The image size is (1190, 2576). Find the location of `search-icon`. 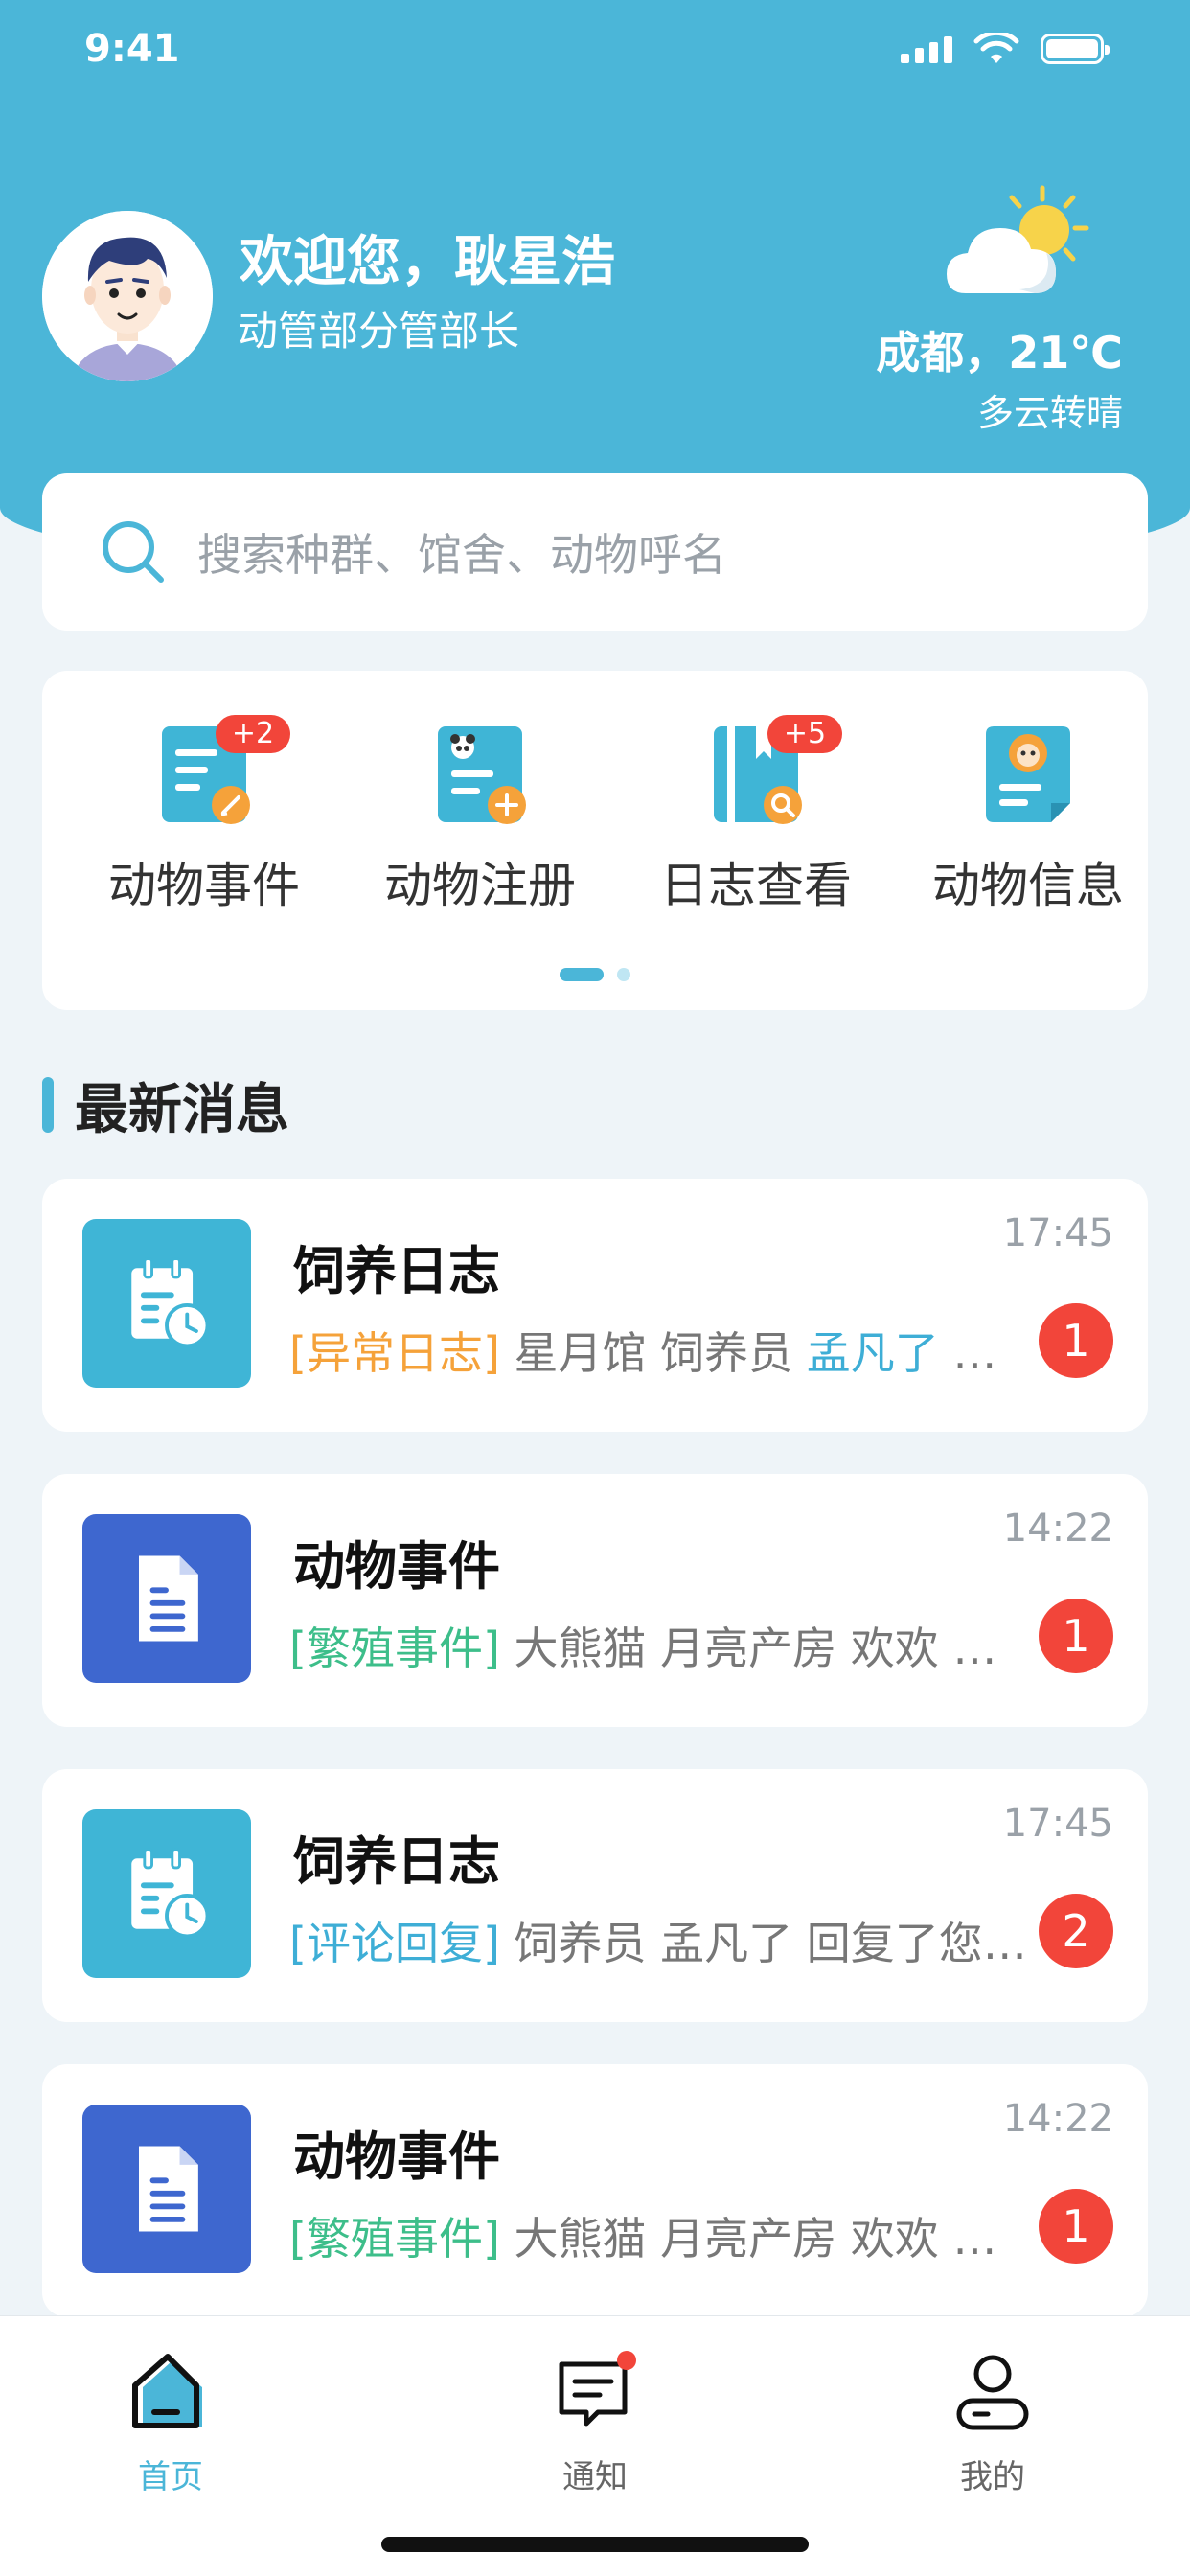

search-icon is located at coordinates (133, 552).